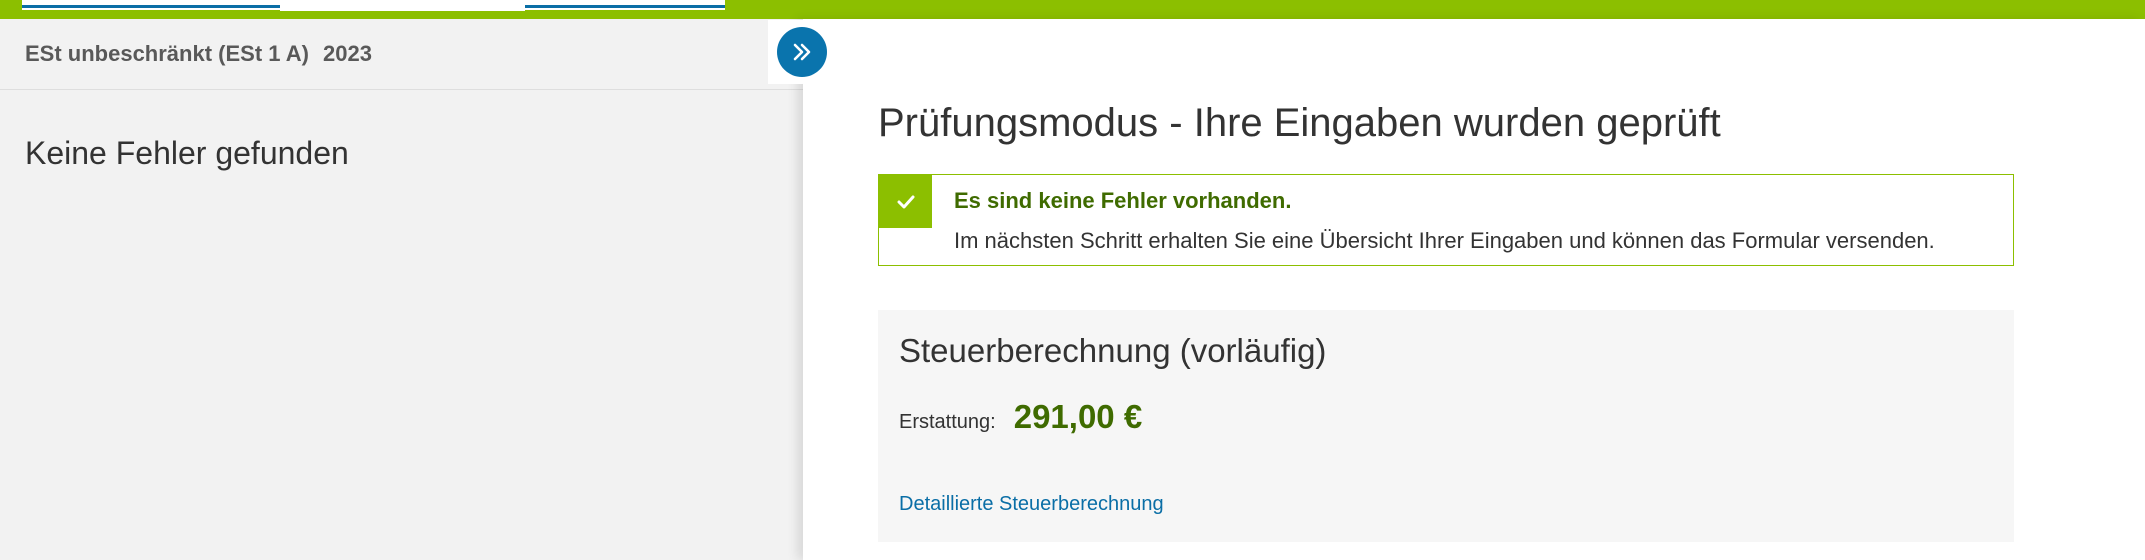 The width and height of the screenshot is (2145, 560). What do you see at coordinates (1031, 504) in the screenshot?
I see `detailed-tax-calculation-link: Detaillierte Steuerberechnung` at bounding box center [1031, 504].